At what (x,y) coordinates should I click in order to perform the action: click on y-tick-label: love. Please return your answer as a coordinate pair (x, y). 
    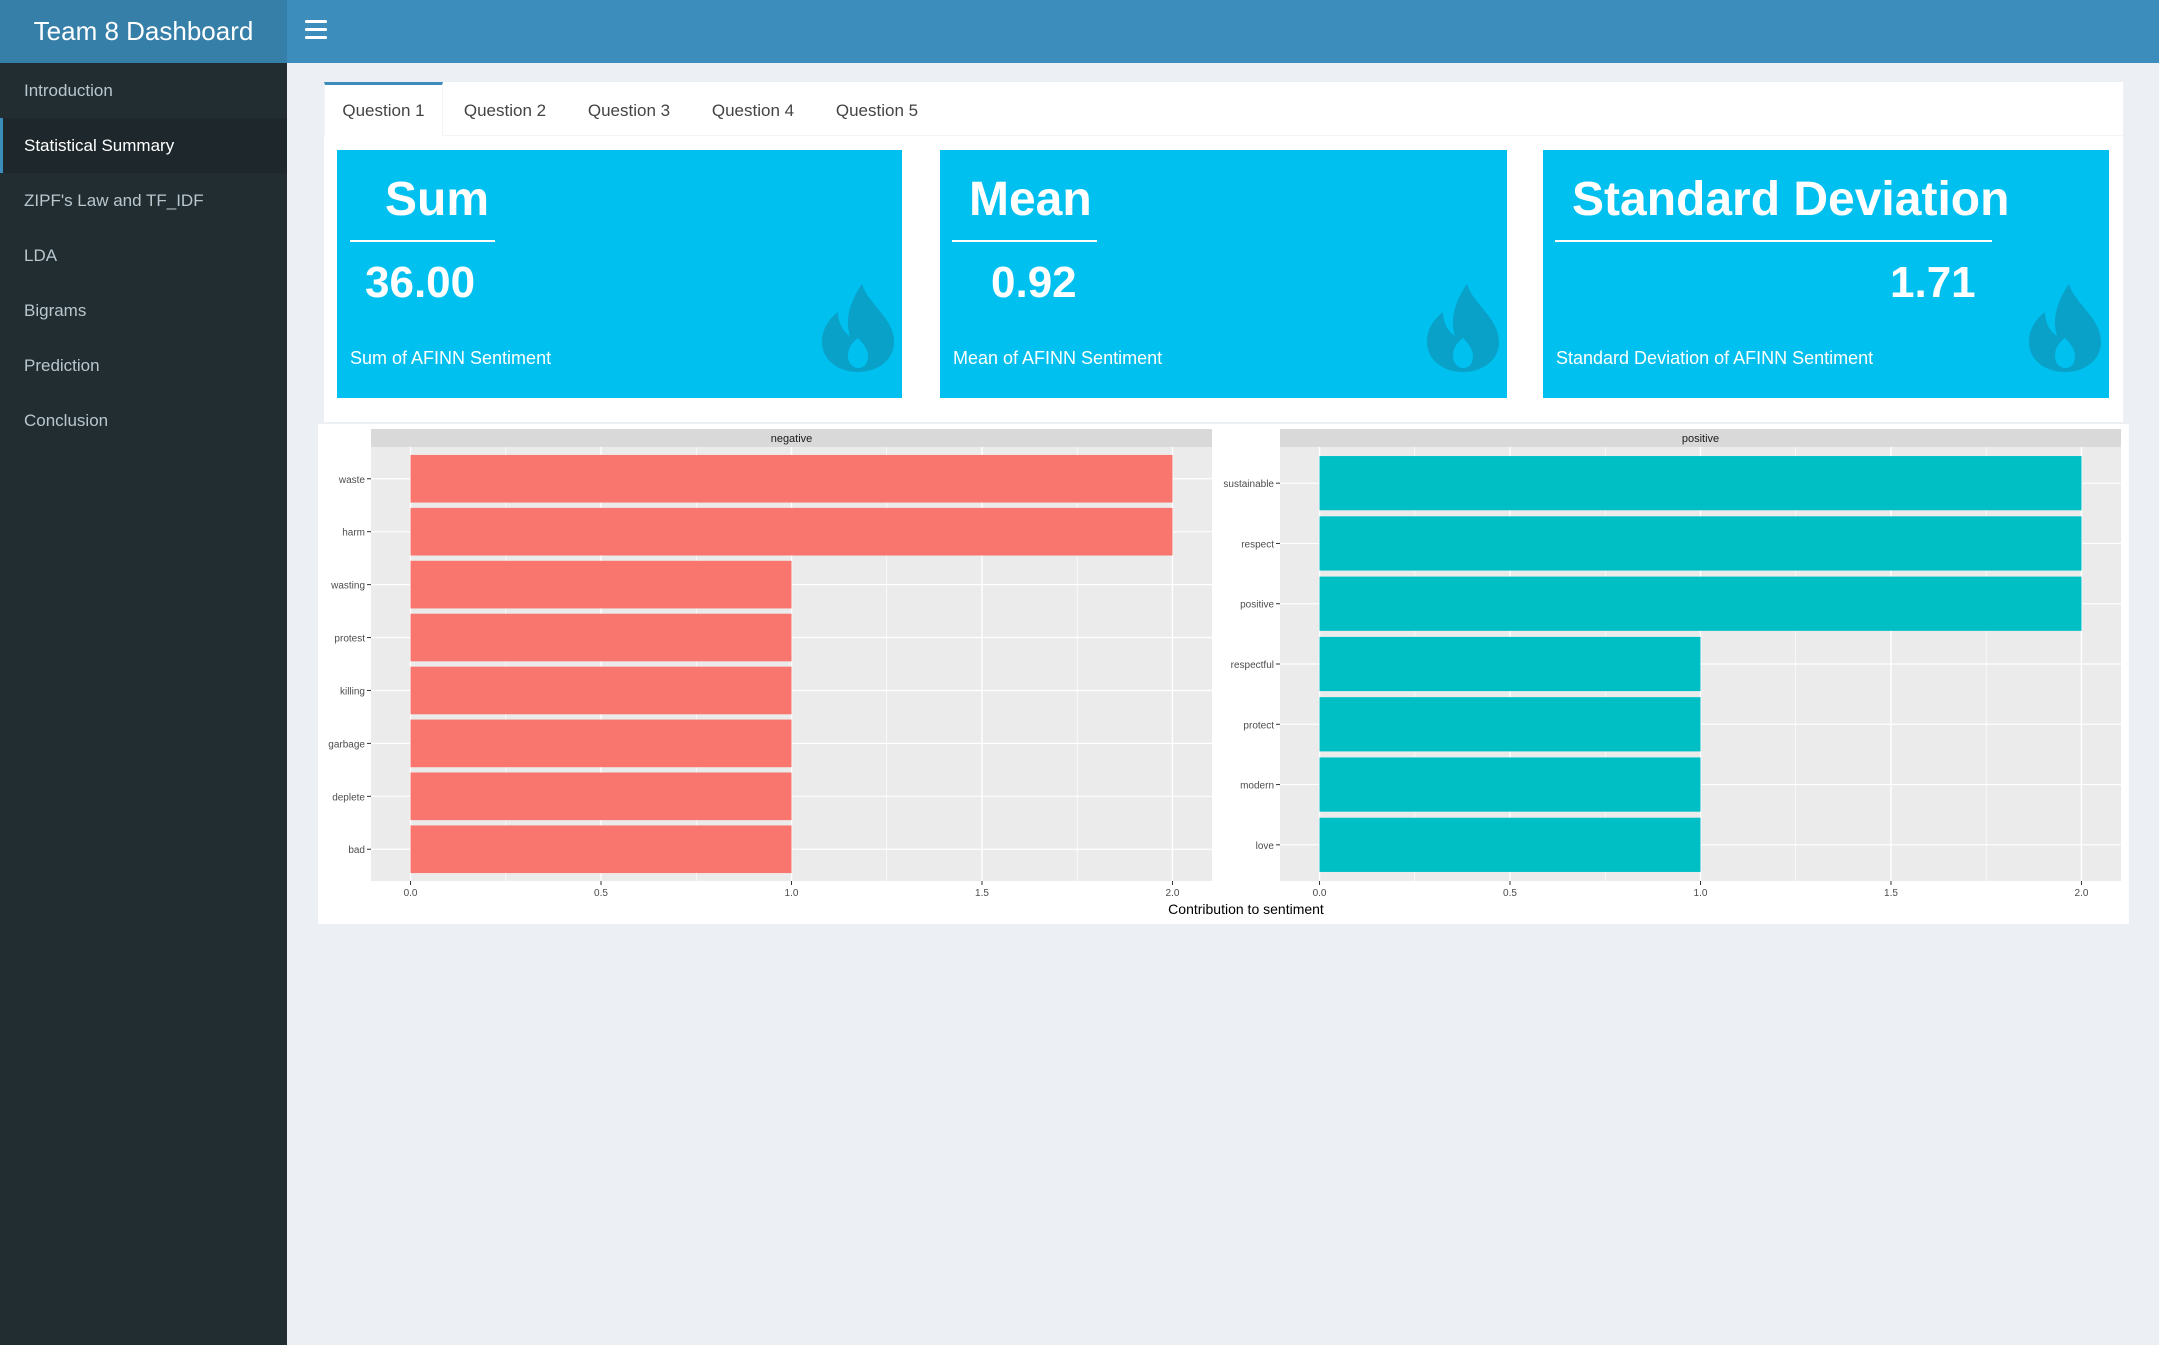
    Looking at the image, I should click on (1265, 846).